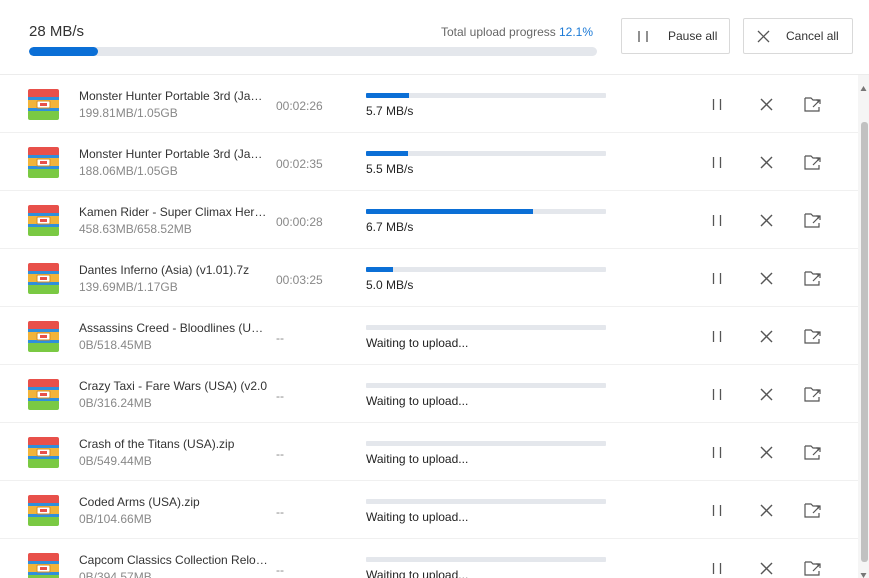 Image resolution: width=869 pixels, height=578 pixels. What do you see at coordinates (864, 342) in the screenshot?
I see `scrollbar-thumb` at bounding box center [864, 342].